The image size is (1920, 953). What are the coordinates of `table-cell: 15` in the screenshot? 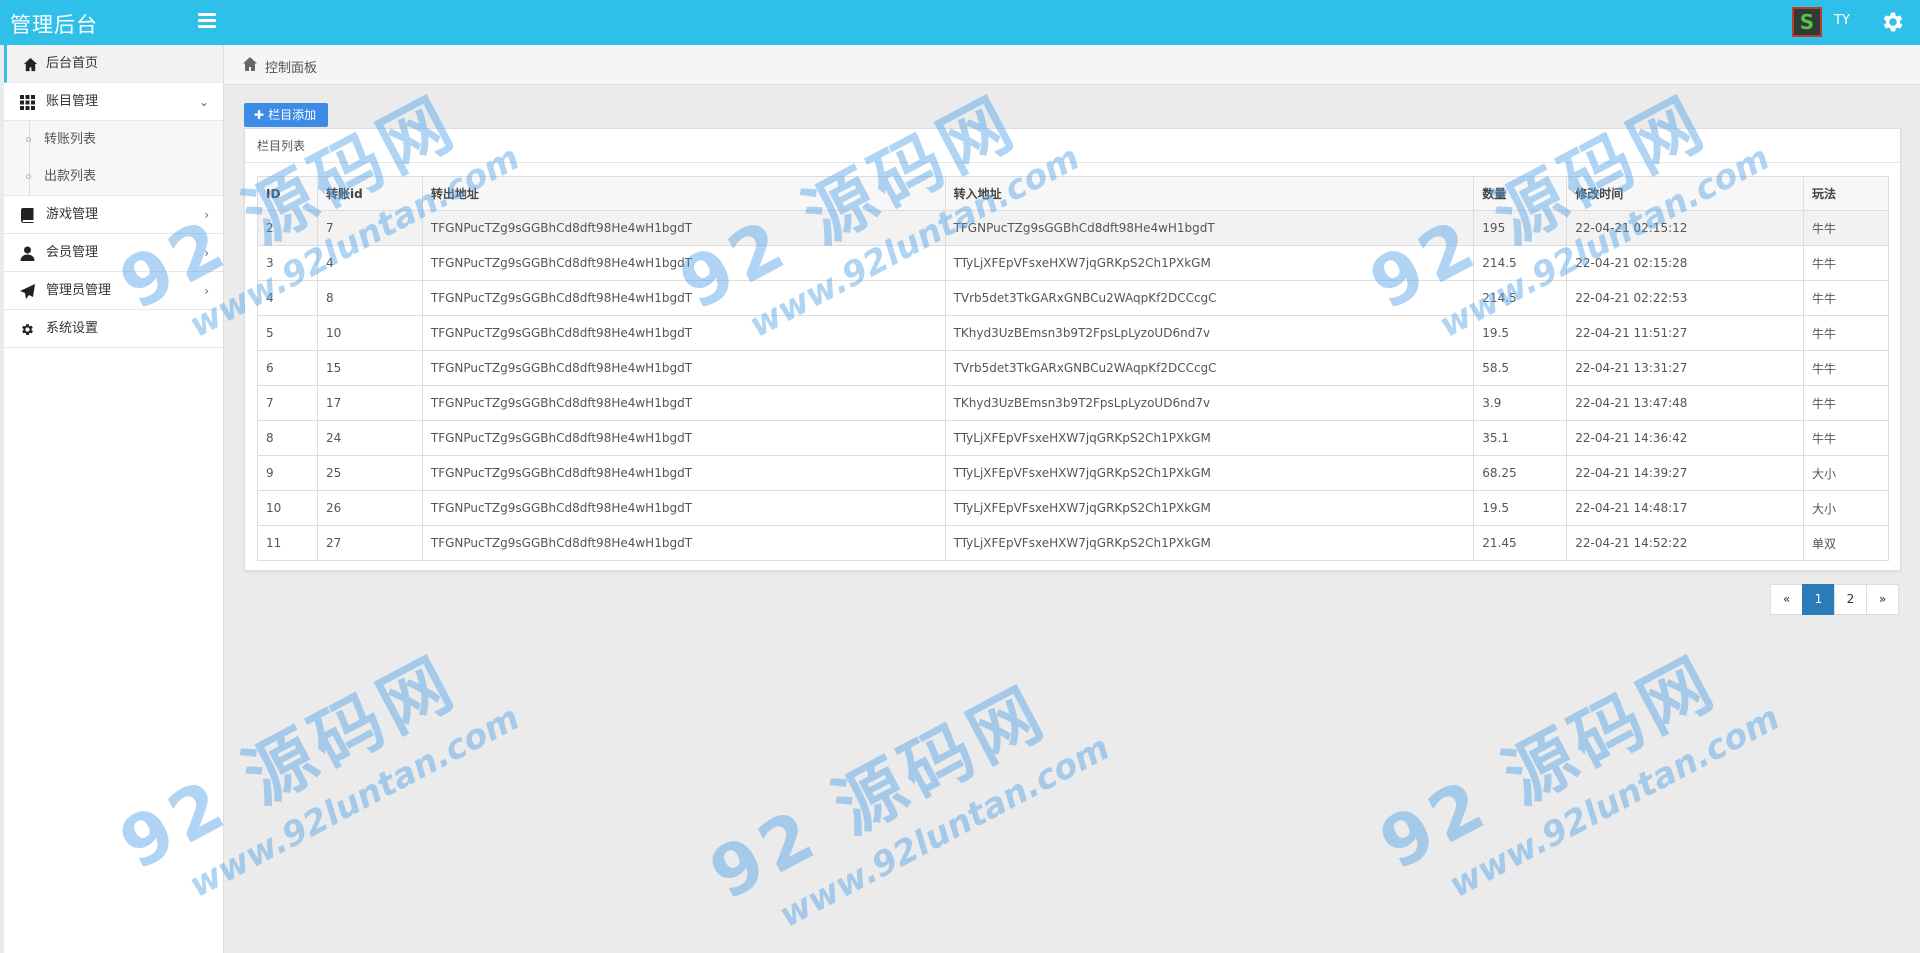 It's located at (369, 368).